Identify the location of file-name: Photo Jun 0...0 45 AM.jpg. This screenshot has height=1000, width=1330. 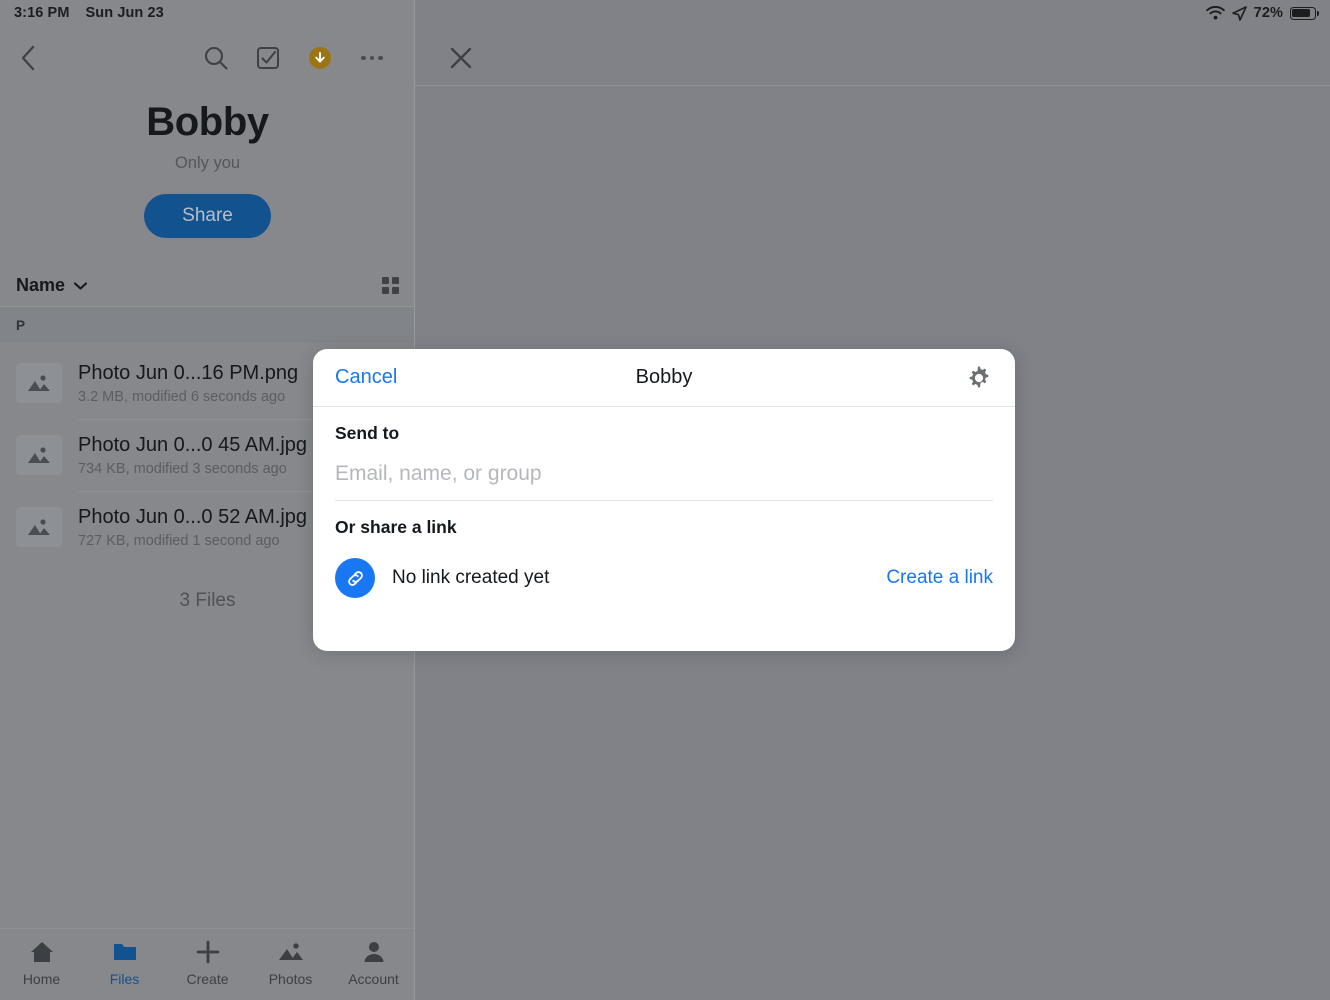
(193, 445).